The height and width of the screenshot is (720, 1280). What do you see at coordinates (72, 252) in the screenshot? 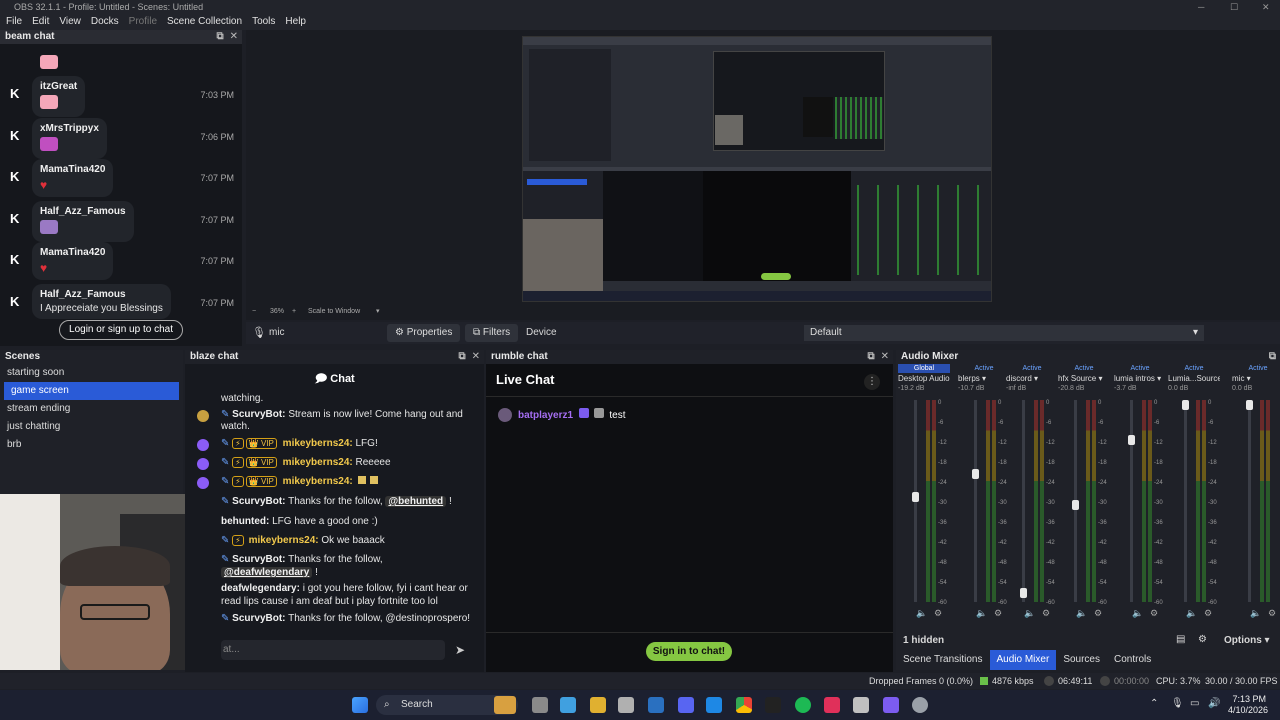
I see `chat-username: MamaTina420` at bounding box center [72, 252].